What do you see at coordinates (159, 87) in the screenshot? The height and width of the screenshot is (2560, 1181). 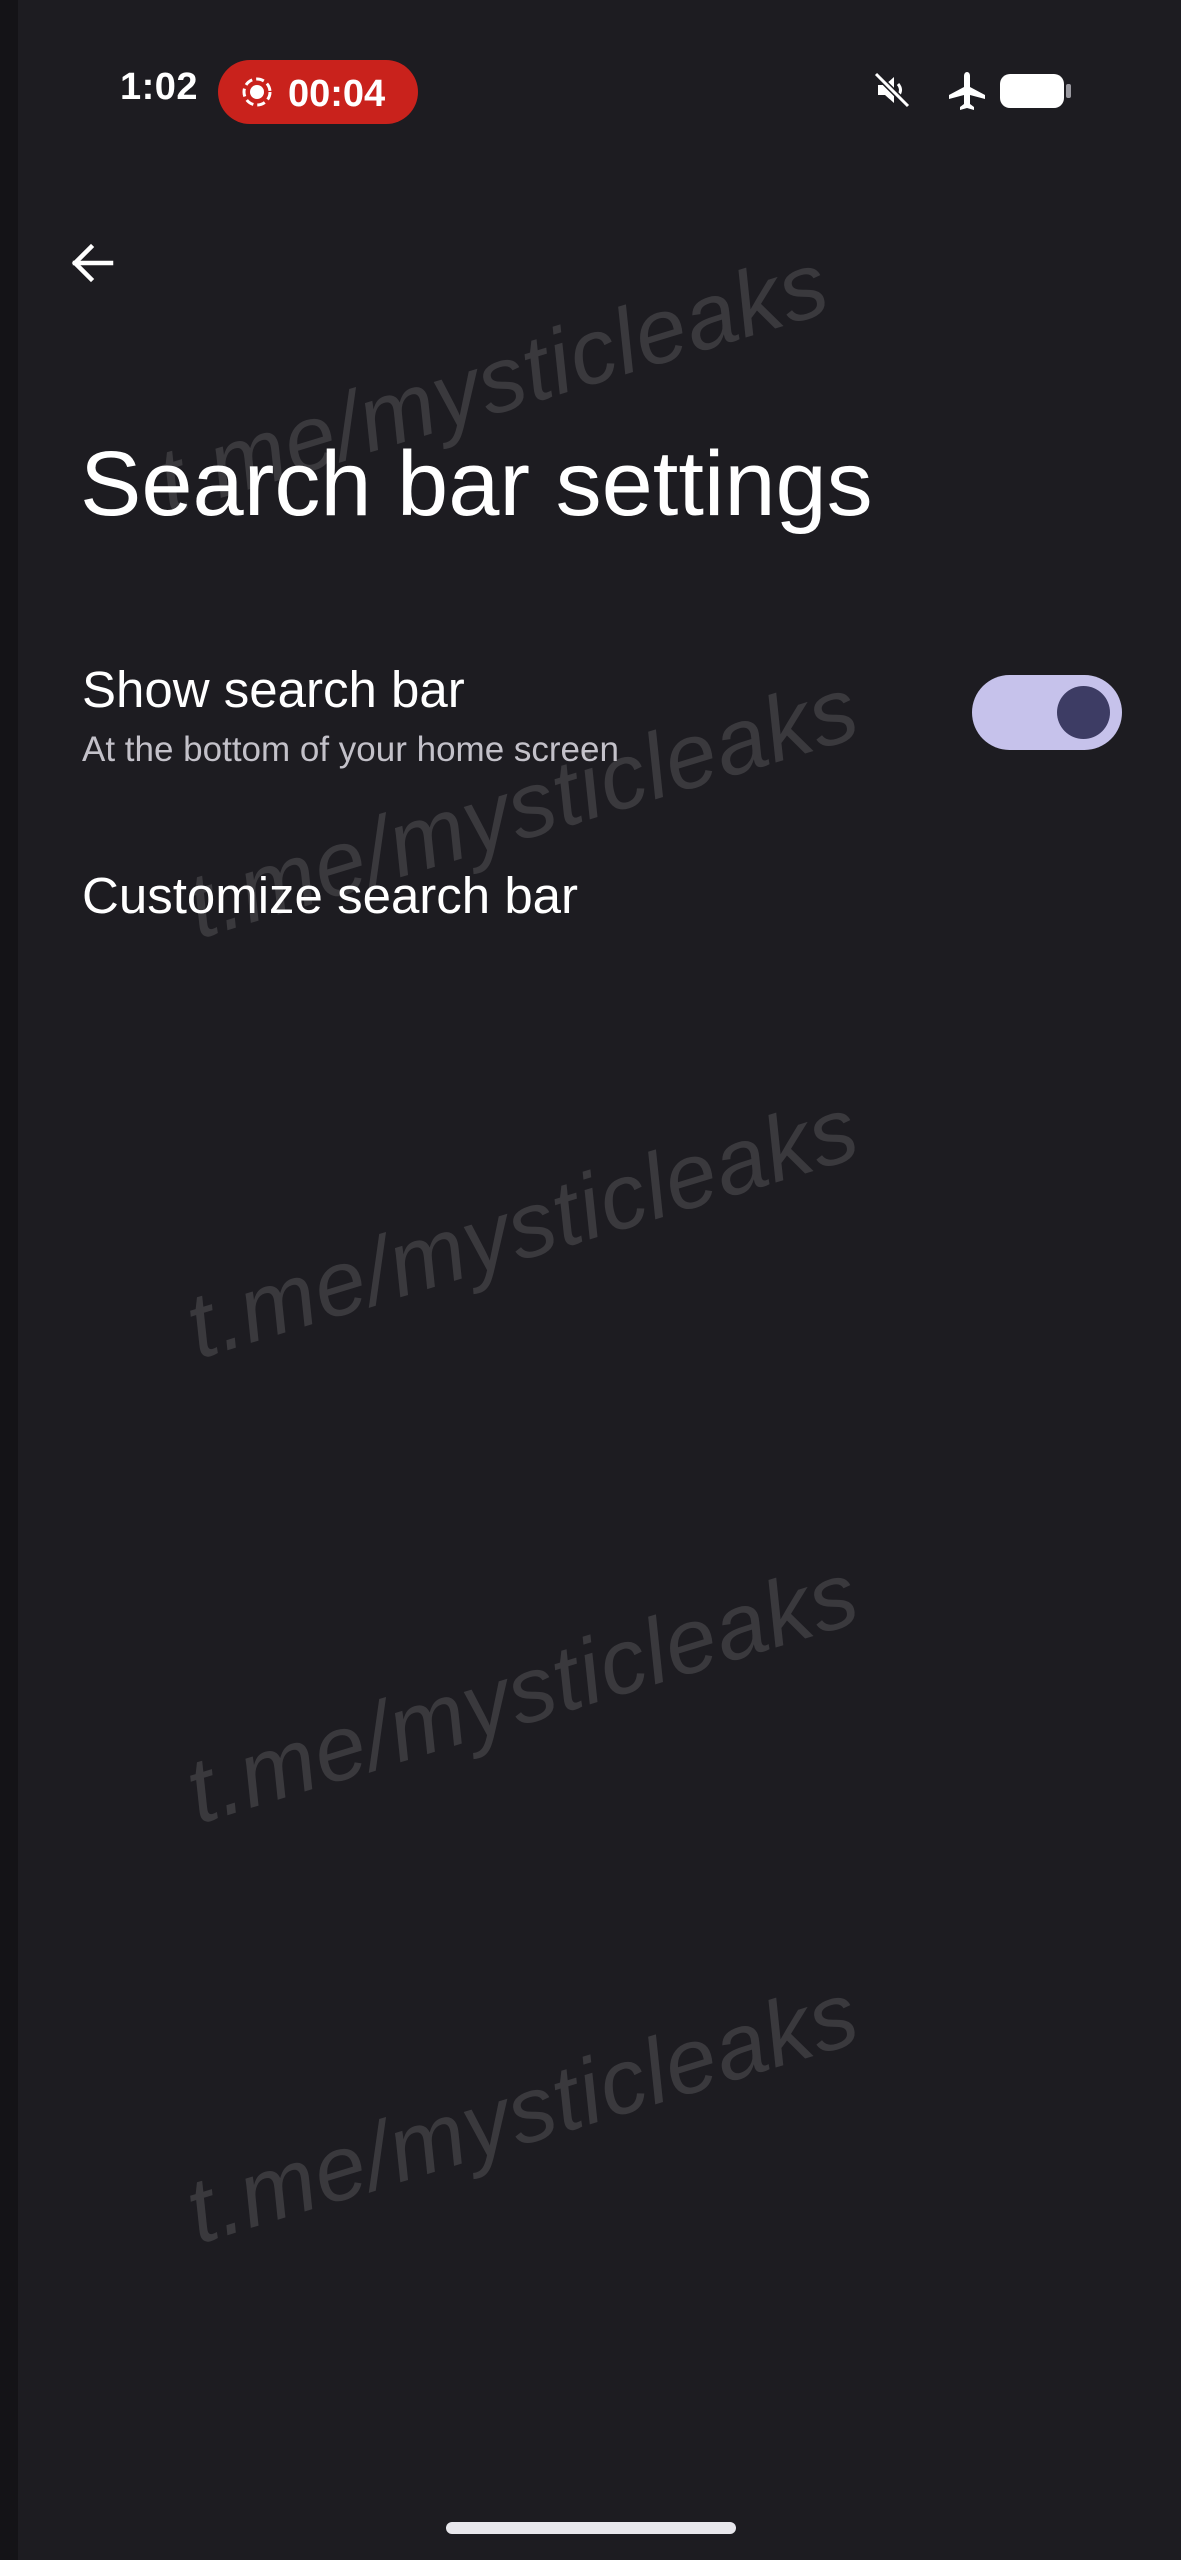 I see `status-clock: 1:02` at bounding box center [159, 87].